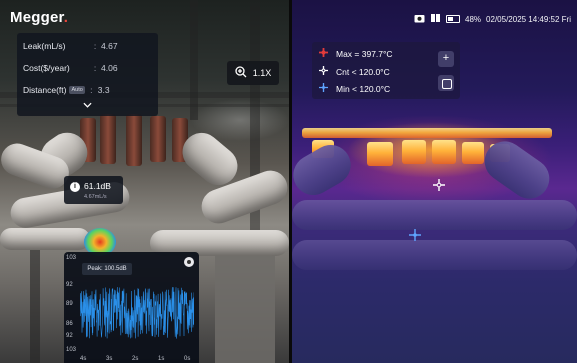 This screenshot has height=363, width=577. Describe the element at coordinates (446, 83) in the screenshot. I see `area-box-button` at that location.